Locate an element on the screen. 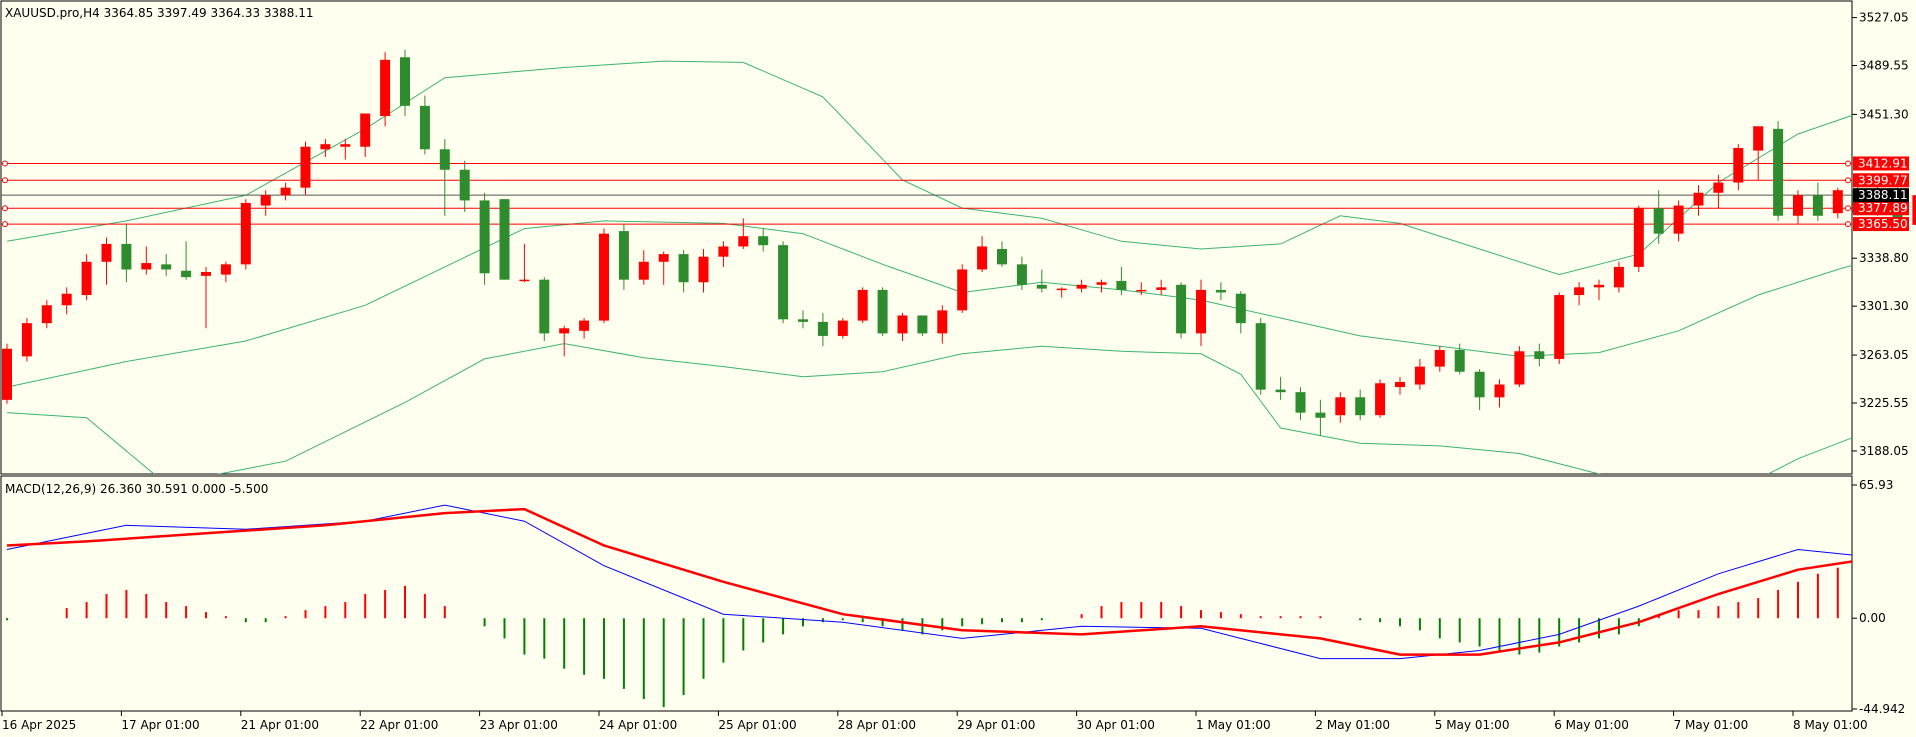  time-tick-label: 1 May 01:00 is located at coordinates (1233, 725).